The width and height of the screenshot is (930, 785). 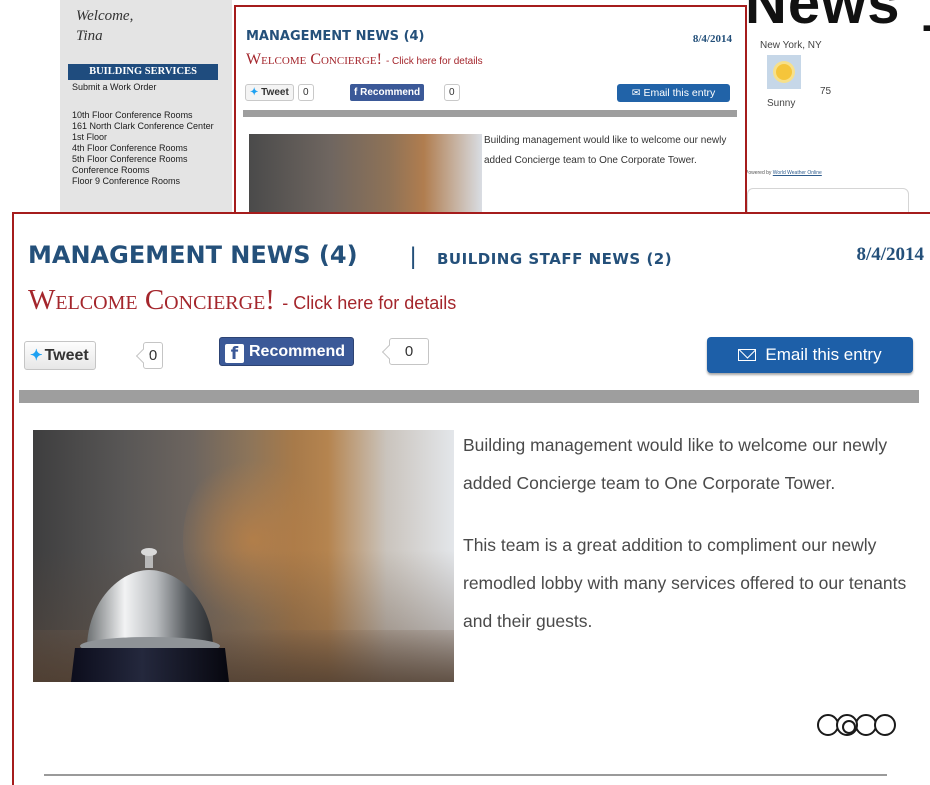 I want to click on news-pager, so click(x=856, y=725).